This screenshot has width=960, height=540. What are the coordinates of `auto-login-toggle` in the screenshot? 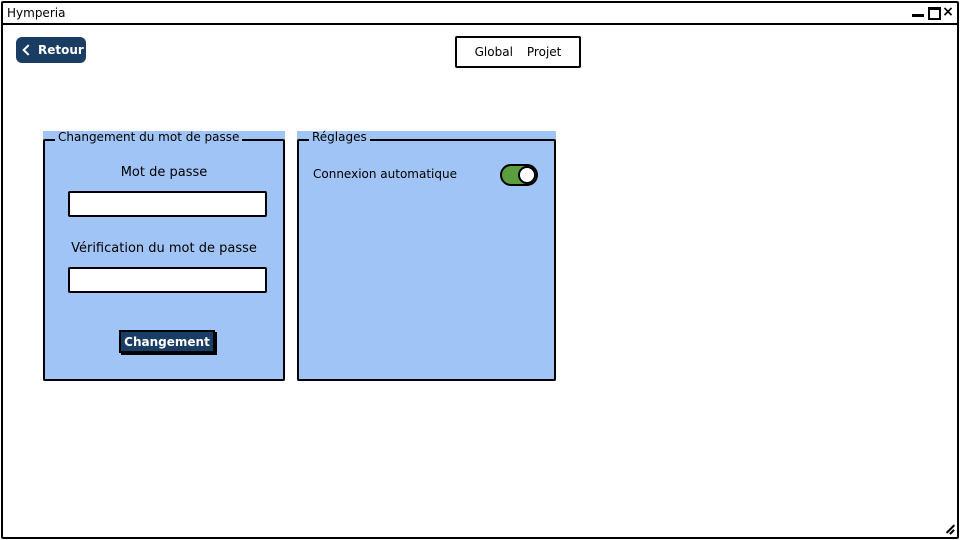 It's located at (519, 175).